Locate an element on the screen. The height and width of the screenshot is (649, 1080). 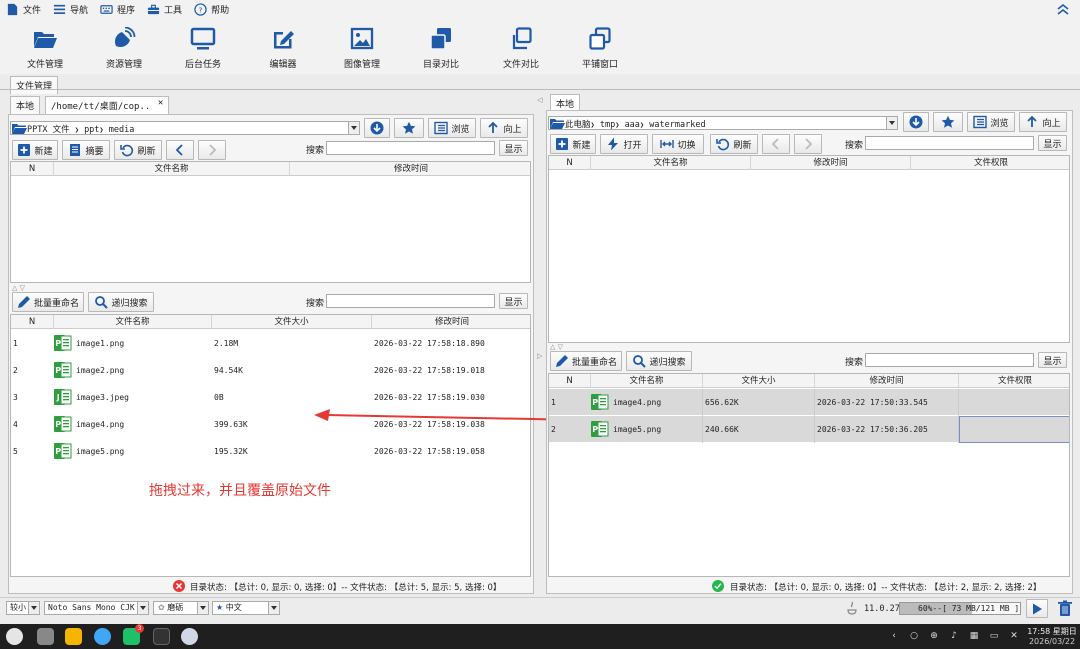
right-browse-button: 浏览 is located at coordinates (991, 122).